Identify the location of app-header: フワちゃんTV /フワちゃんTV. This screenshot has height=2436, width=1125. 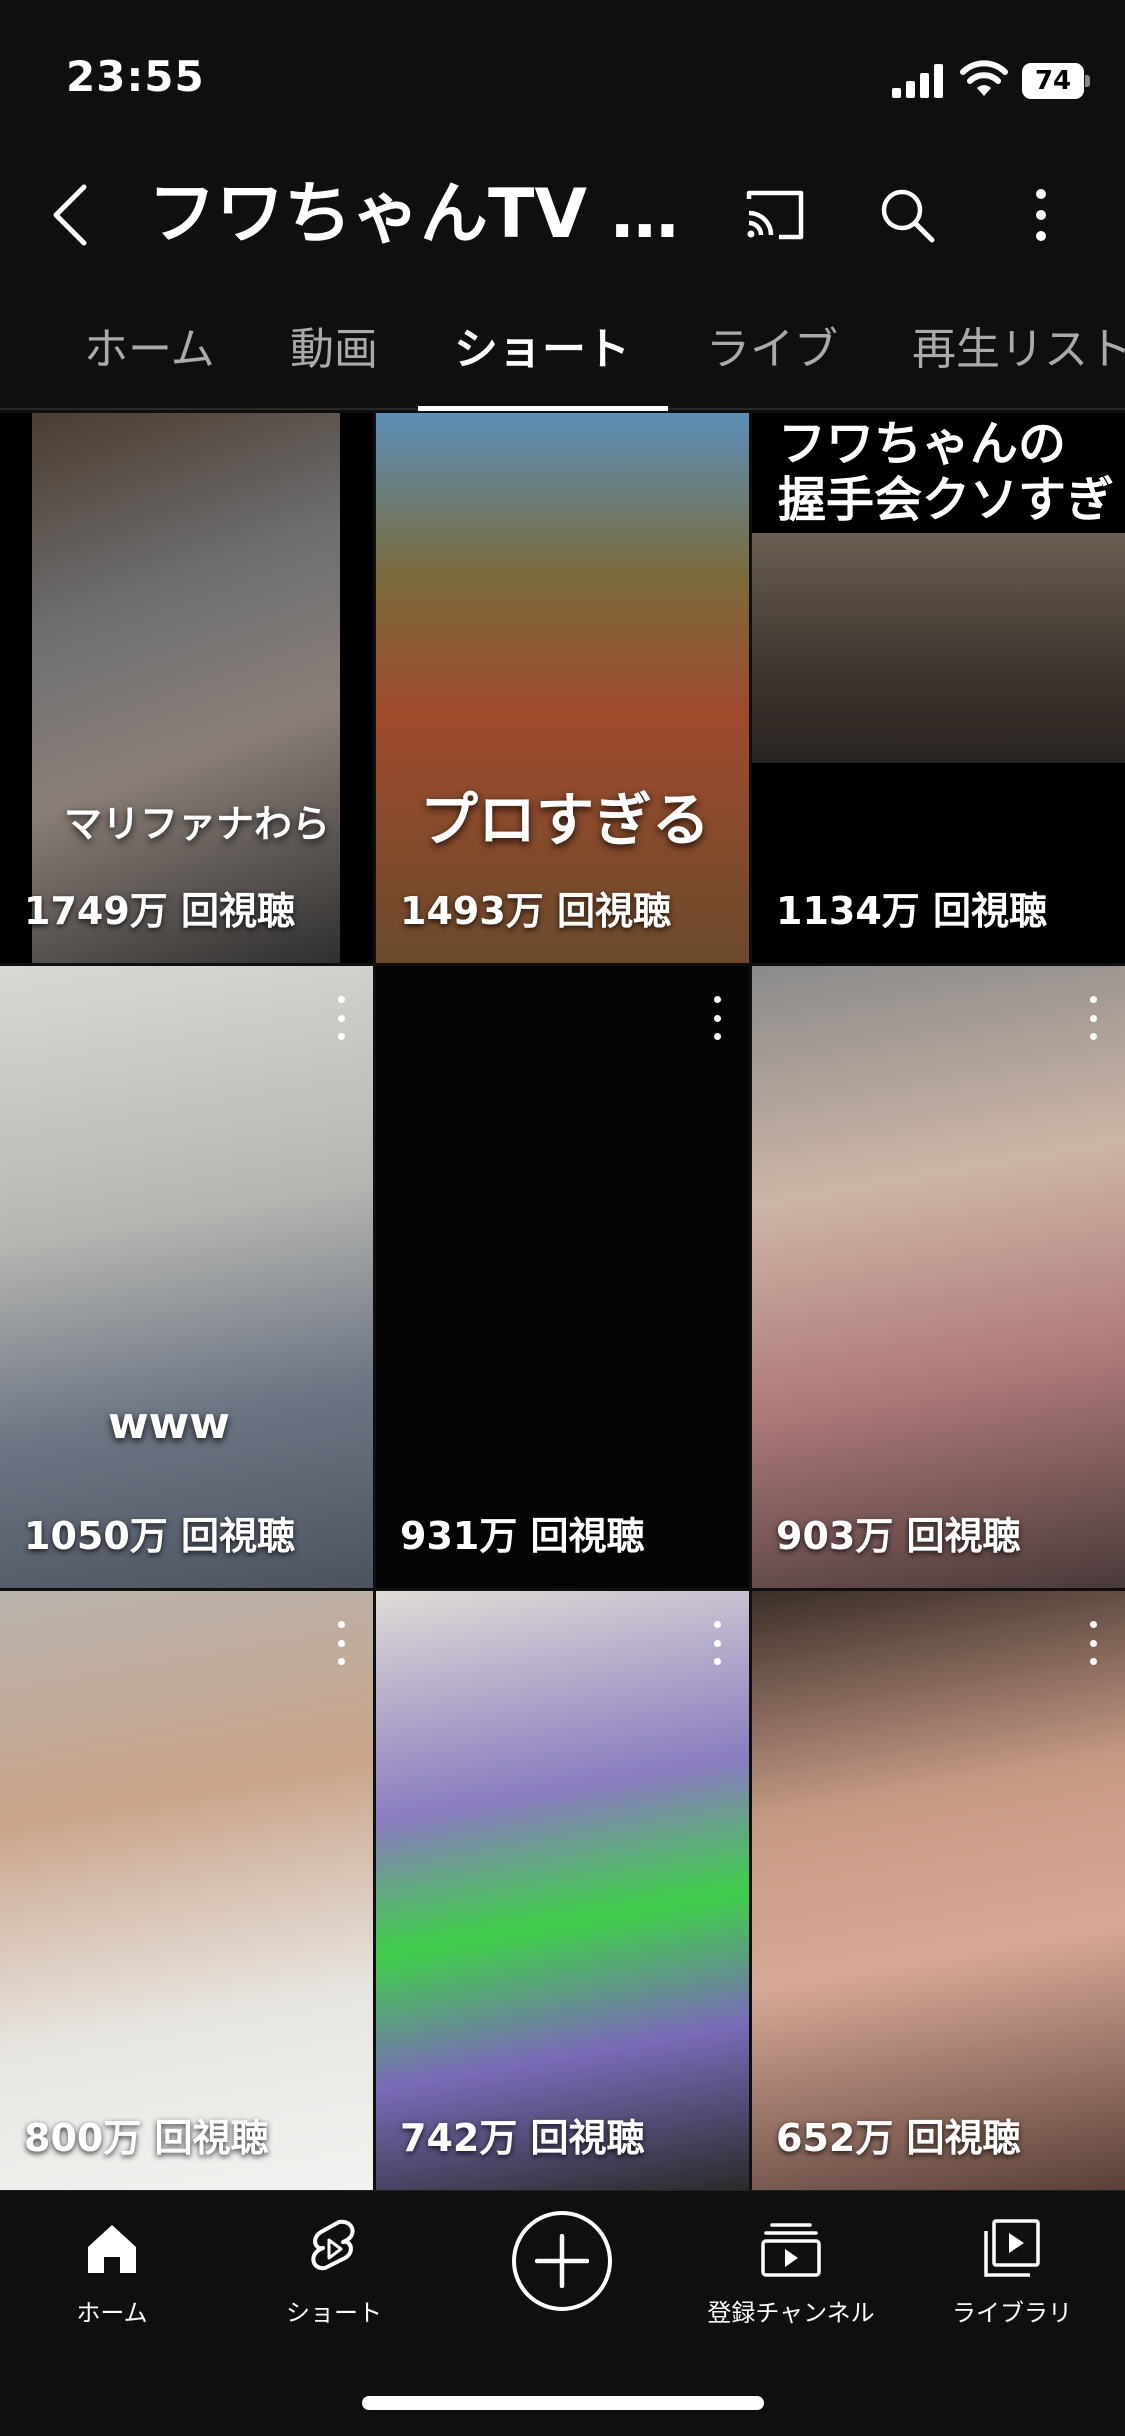
(562, 215).